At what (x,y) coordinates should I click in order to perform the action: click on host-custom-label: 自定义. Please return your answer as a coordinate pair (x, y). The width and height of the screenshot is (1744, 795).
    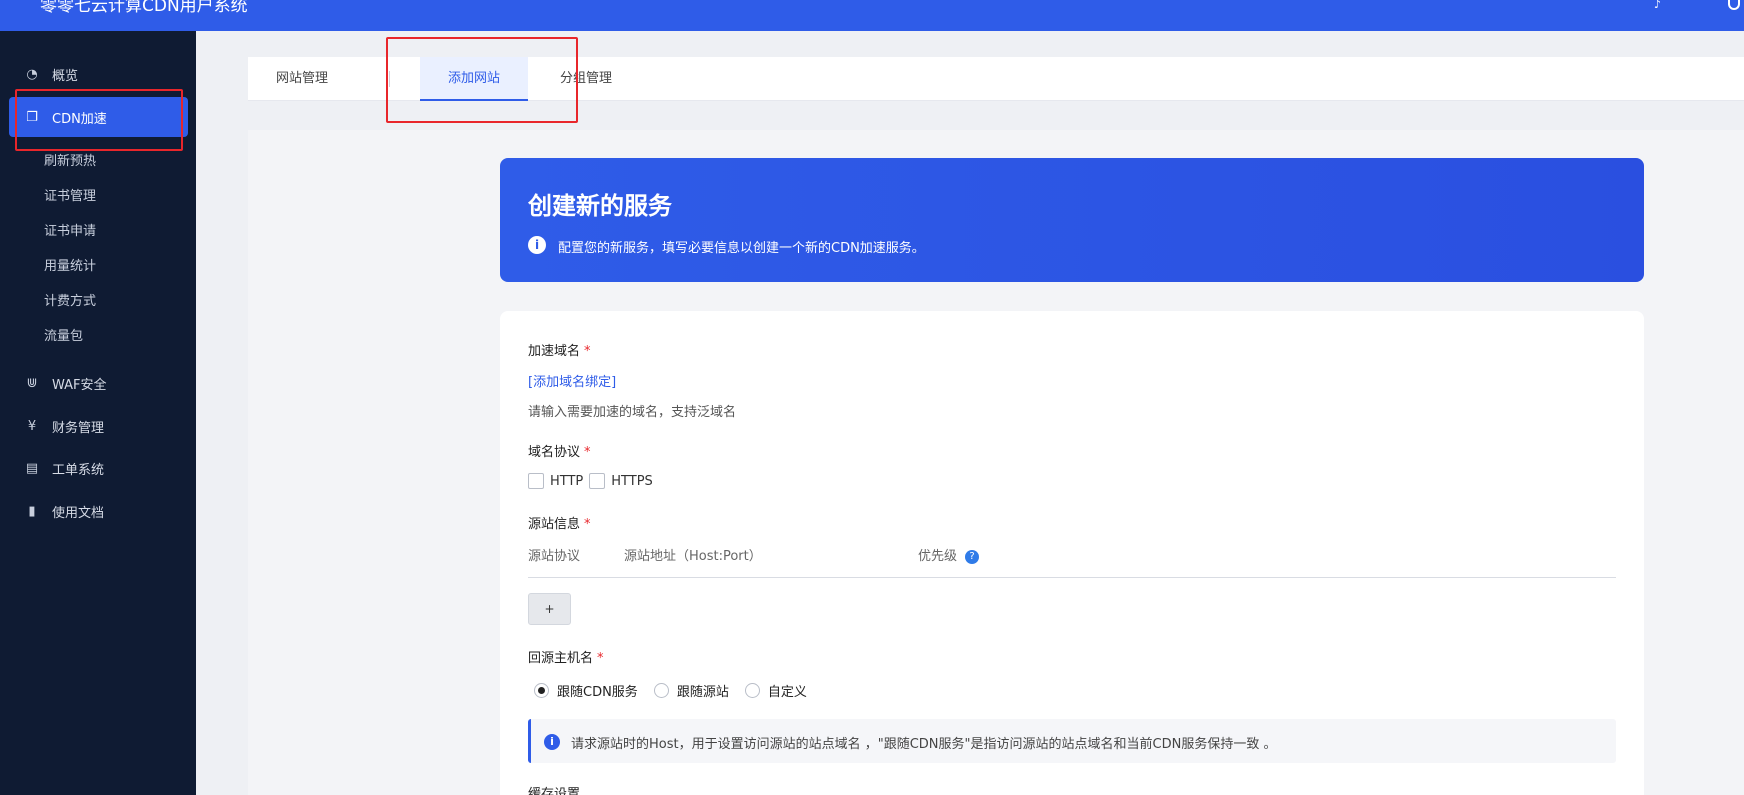
    Looking at the image, I should click on (787, 692).